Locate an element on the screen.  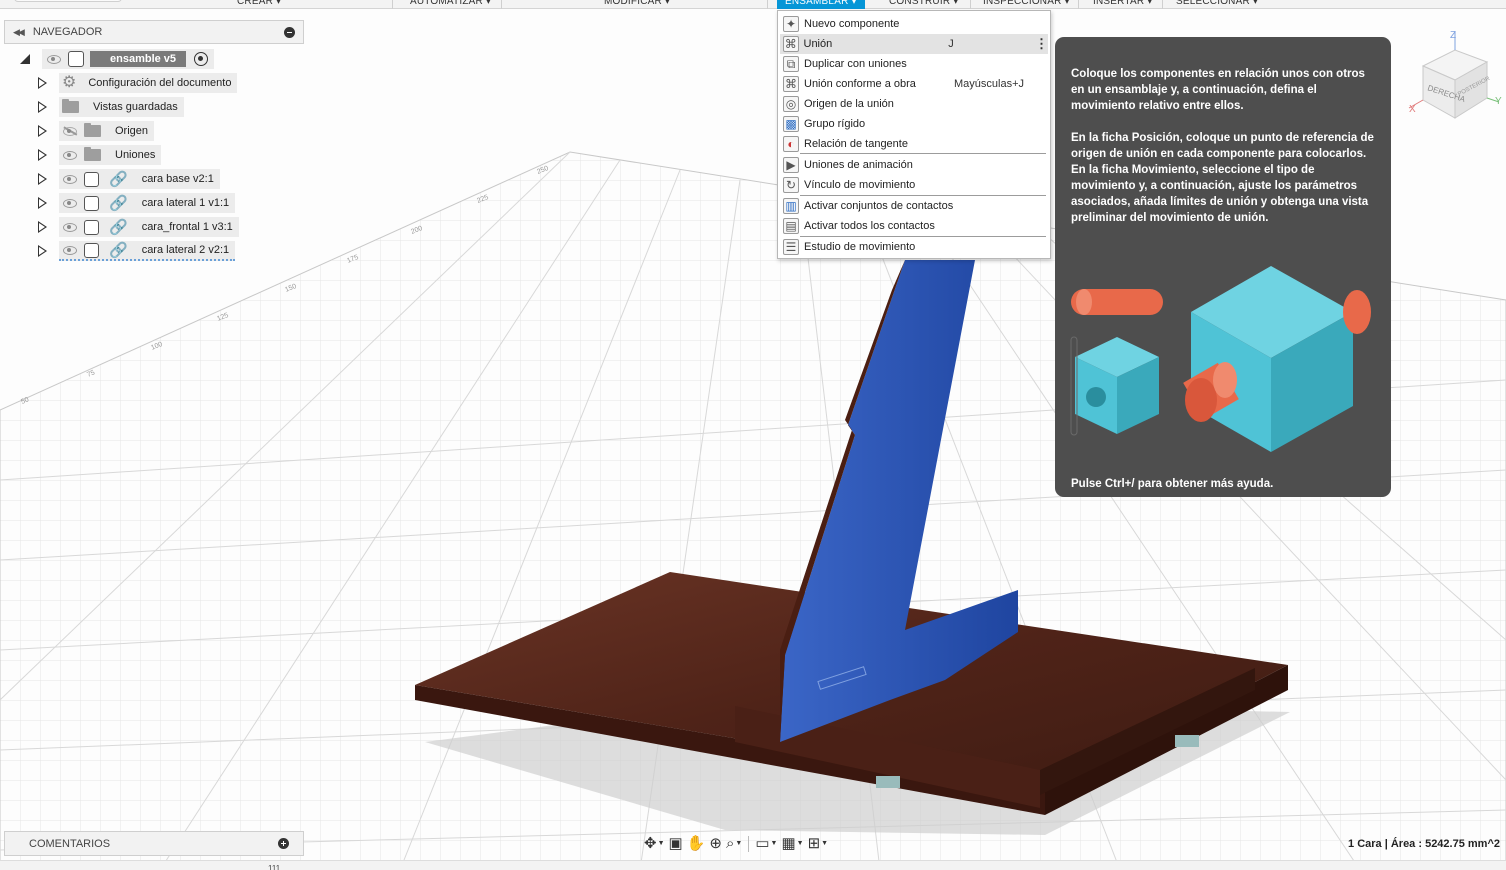
tree-node: 🔗 cara_frontal 1 v3:1 is located at coordinates (149, 227).